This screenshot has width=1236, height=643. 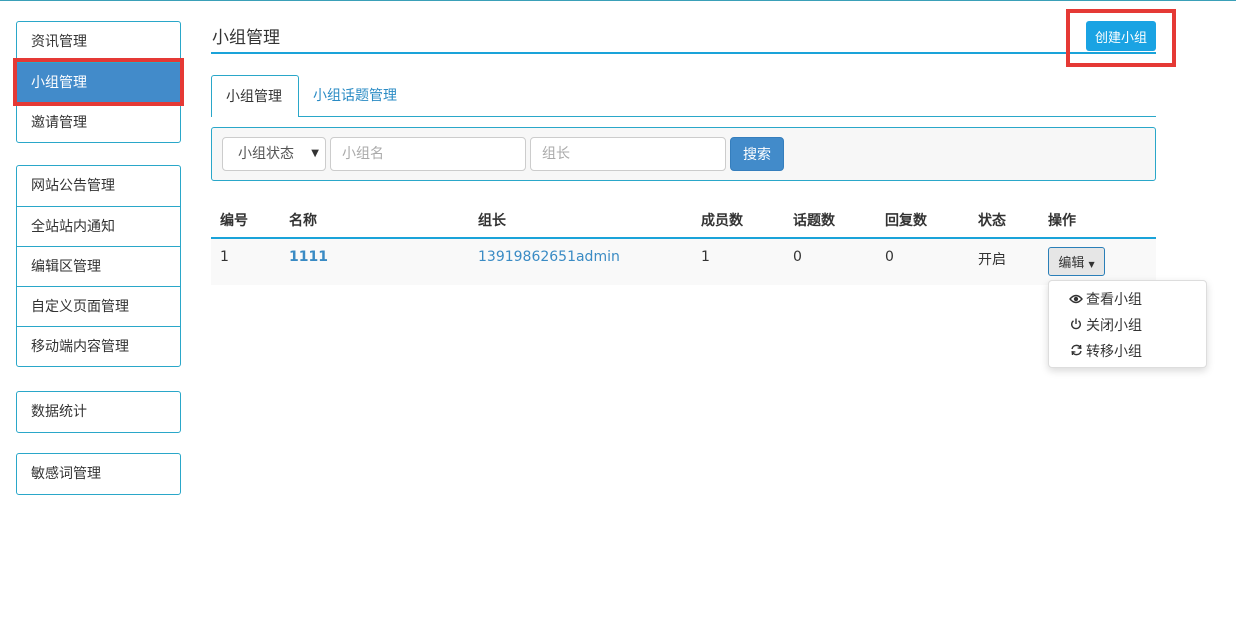 I want to click on column-header-id: 编号, so click(x=234, y=221).